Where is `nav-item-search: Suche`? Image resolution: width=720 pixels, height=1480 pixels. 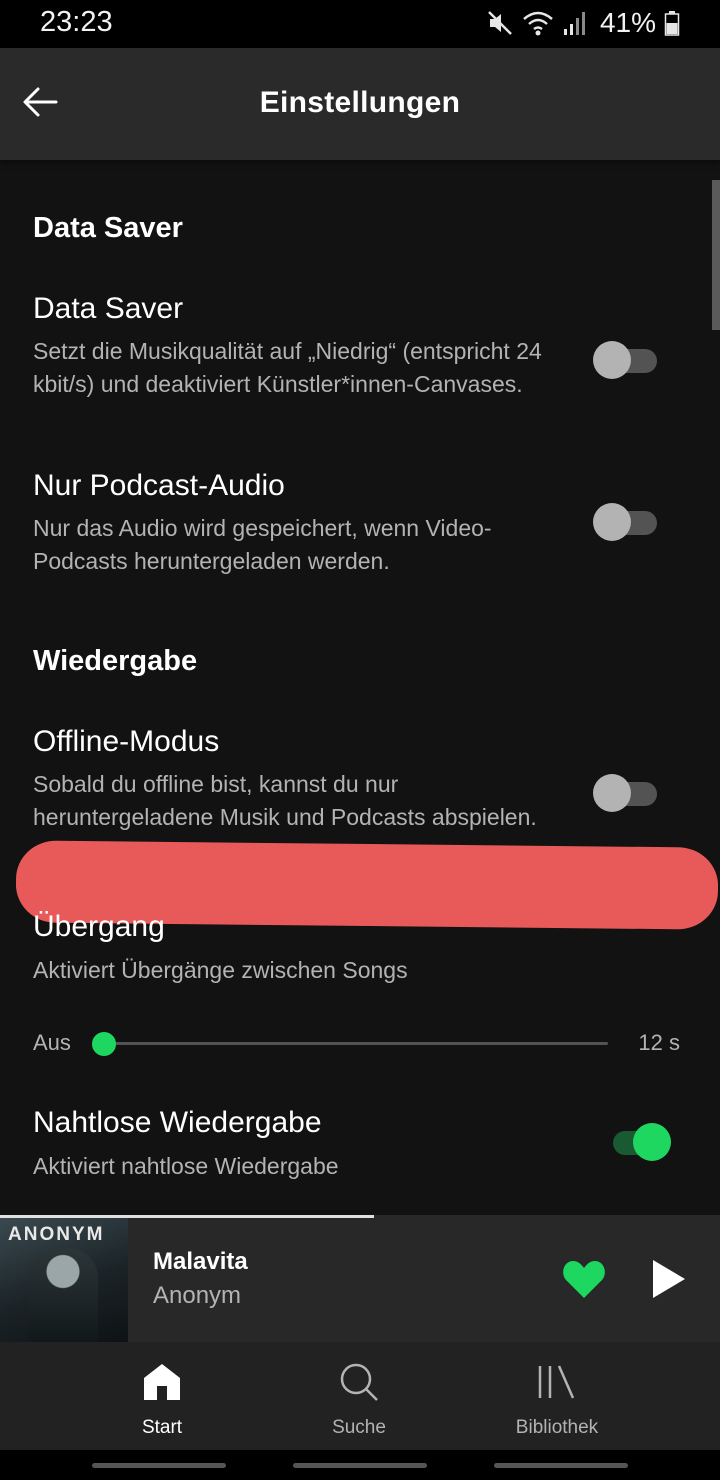
nav-item-search: Suche is located at coordinates (359, 1396).